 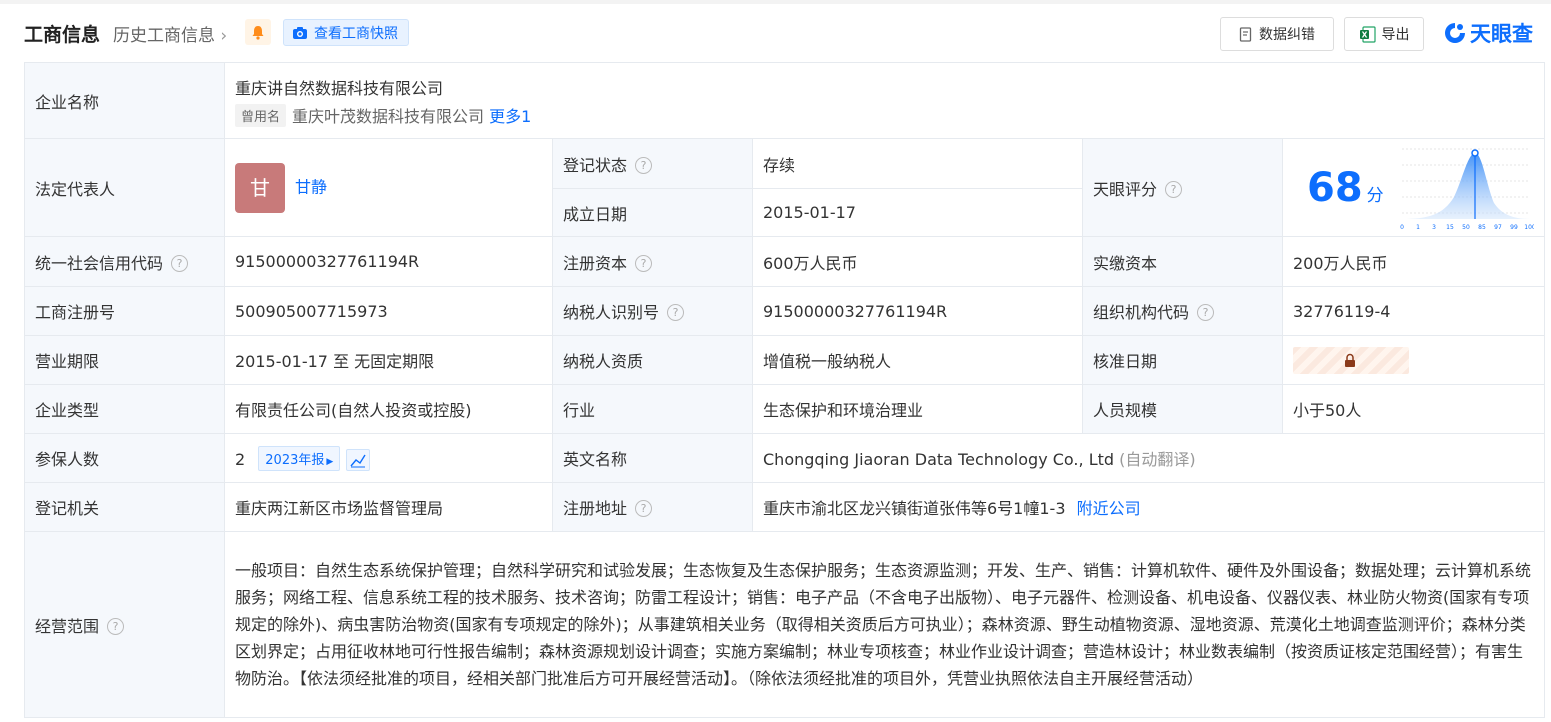 I want to click on score-label: 天眼评分, so click(x=1125, y=189).